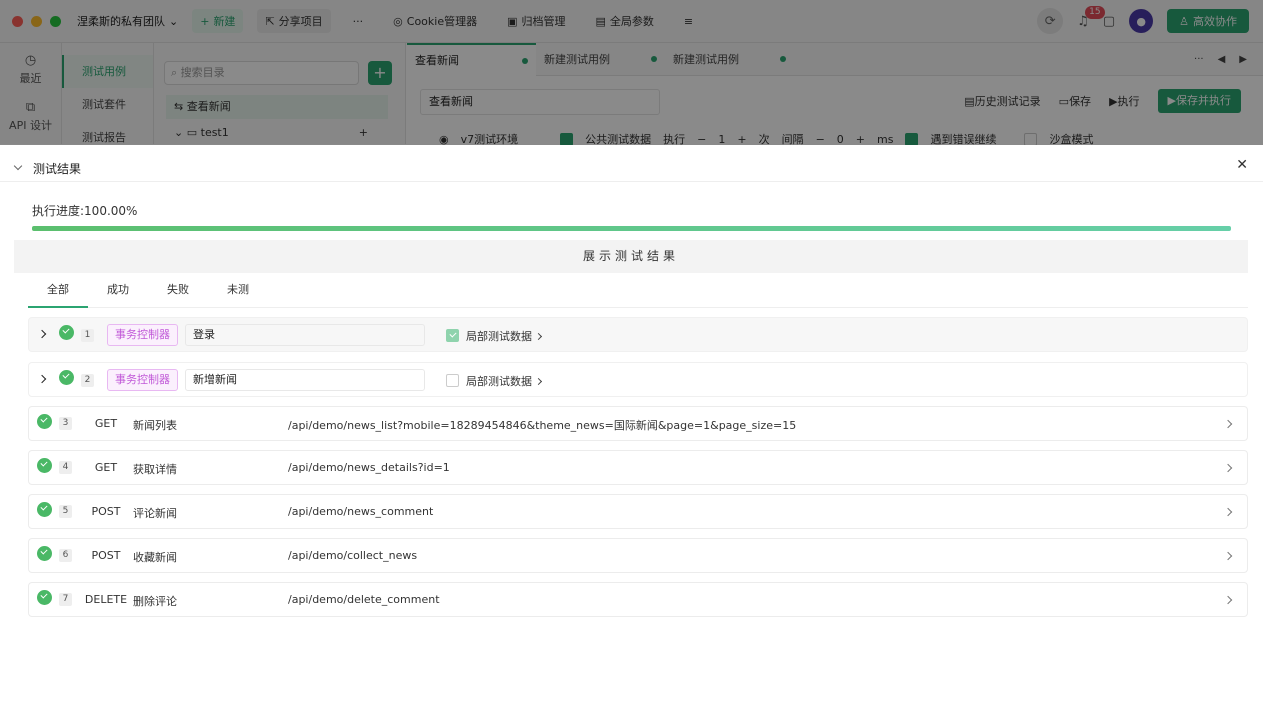 This screenshot has width=1263, height=720. What do you see at coordinates (65, 467) in the screenshot?
I see `step-index: 4` at bounding box center [65, 467].